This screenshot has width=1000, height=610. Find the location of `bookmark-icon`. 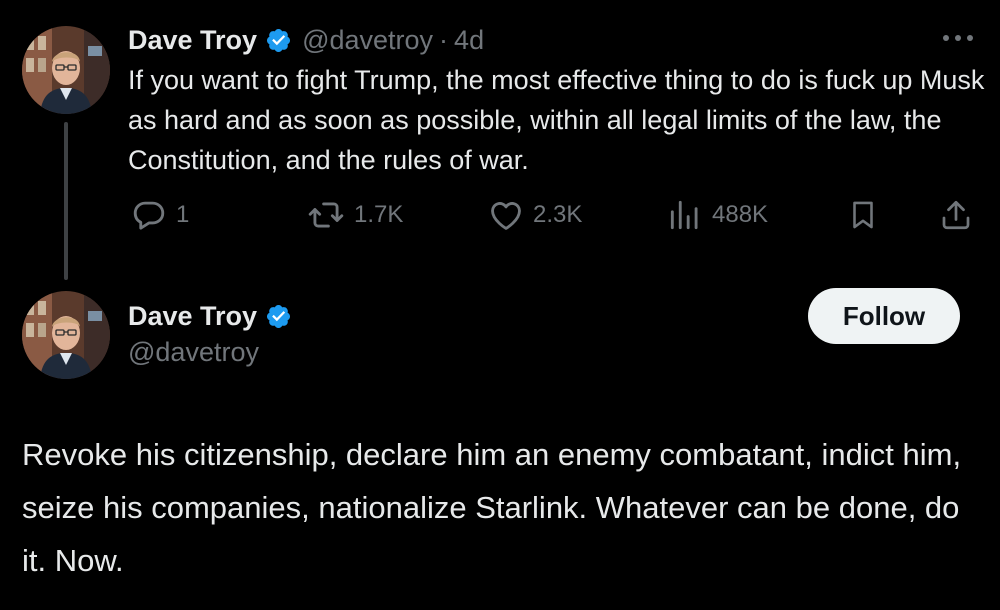

bookmark-icon is located at coordinates (863, 215).